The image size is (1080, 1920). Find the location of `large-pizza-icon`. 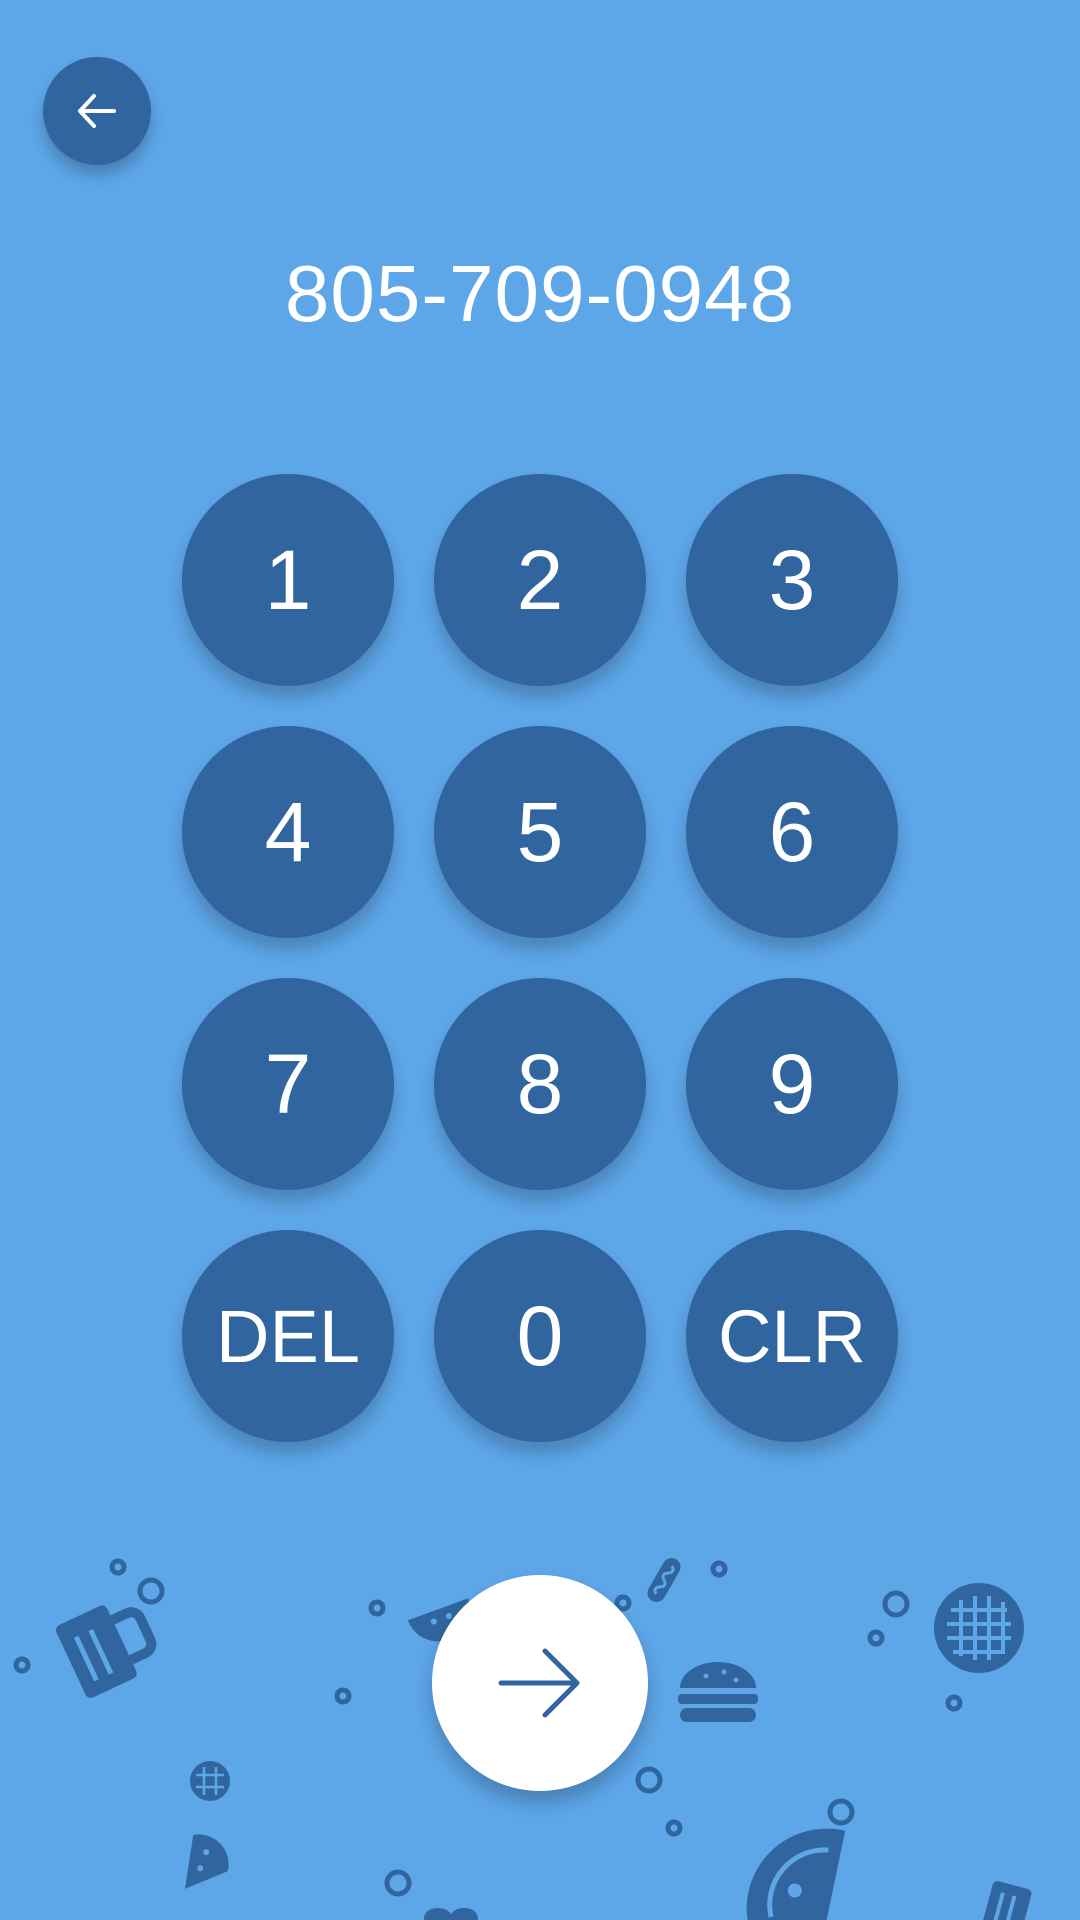

large-pizza-icon is located at coordinates (796, 1874).